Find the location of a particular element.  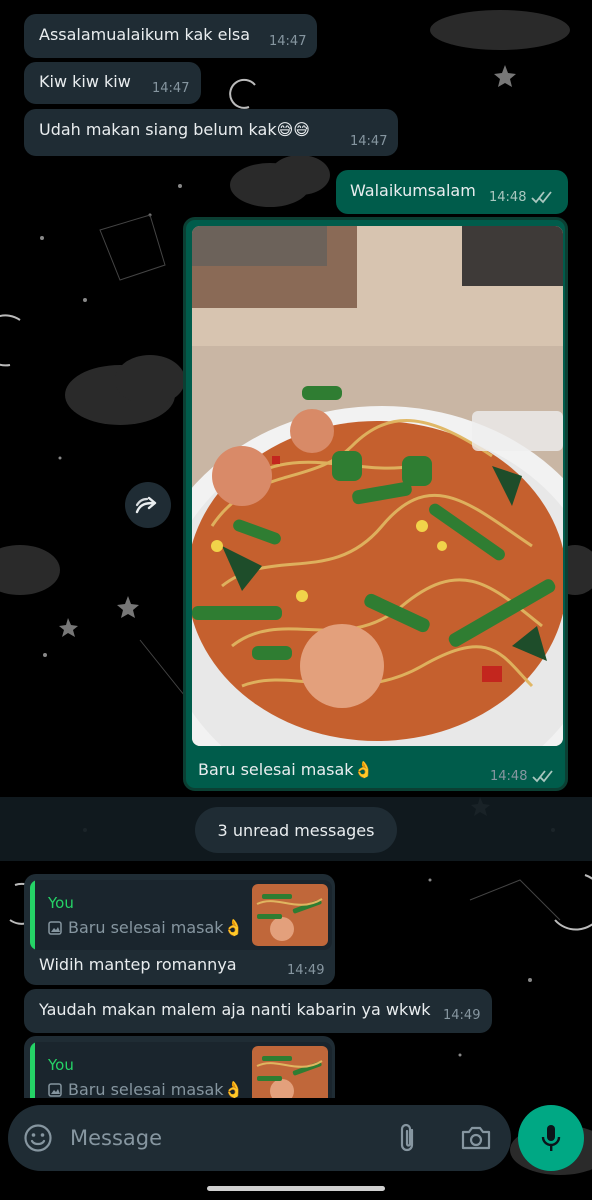

emoji-icon is located at coordinates (38, 1138).